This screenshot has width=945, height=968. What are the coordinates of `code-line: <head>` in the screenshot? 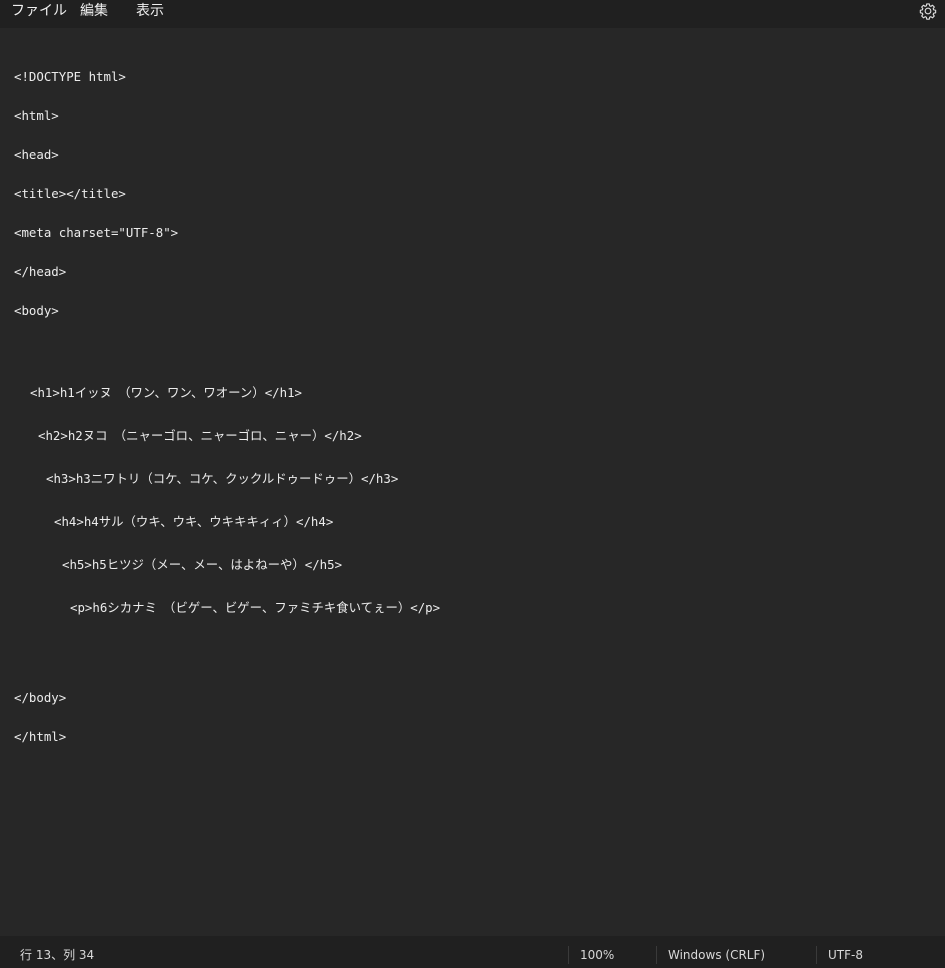 It's located at (36, 154).